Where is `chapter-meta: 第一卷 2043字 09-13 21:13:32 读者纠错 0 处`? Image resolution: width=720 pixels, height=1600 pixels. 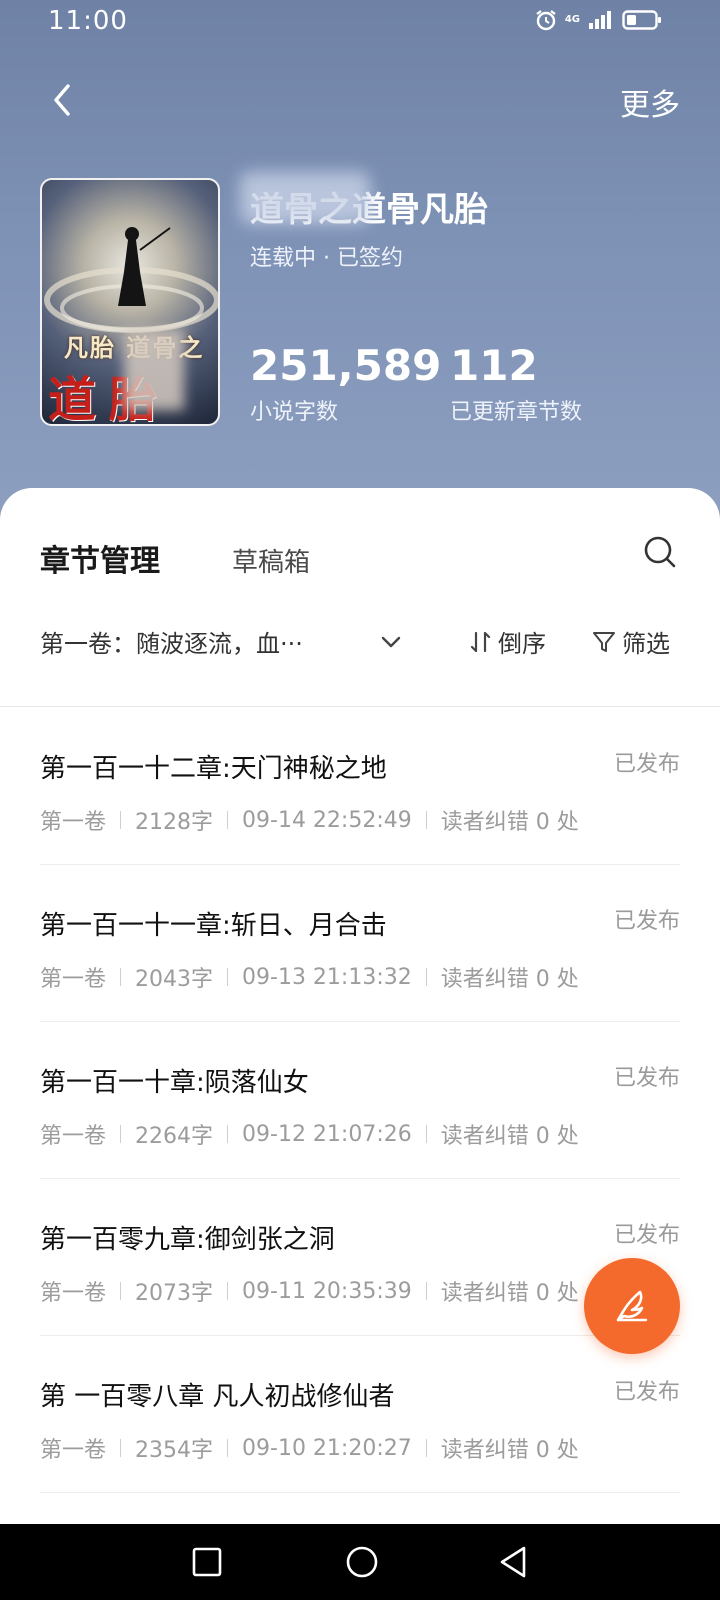 chapter-meta: 第一卷 2043字 09-13 21:13:32 读者纠错 0 处 is located at coordinates (309, 977).